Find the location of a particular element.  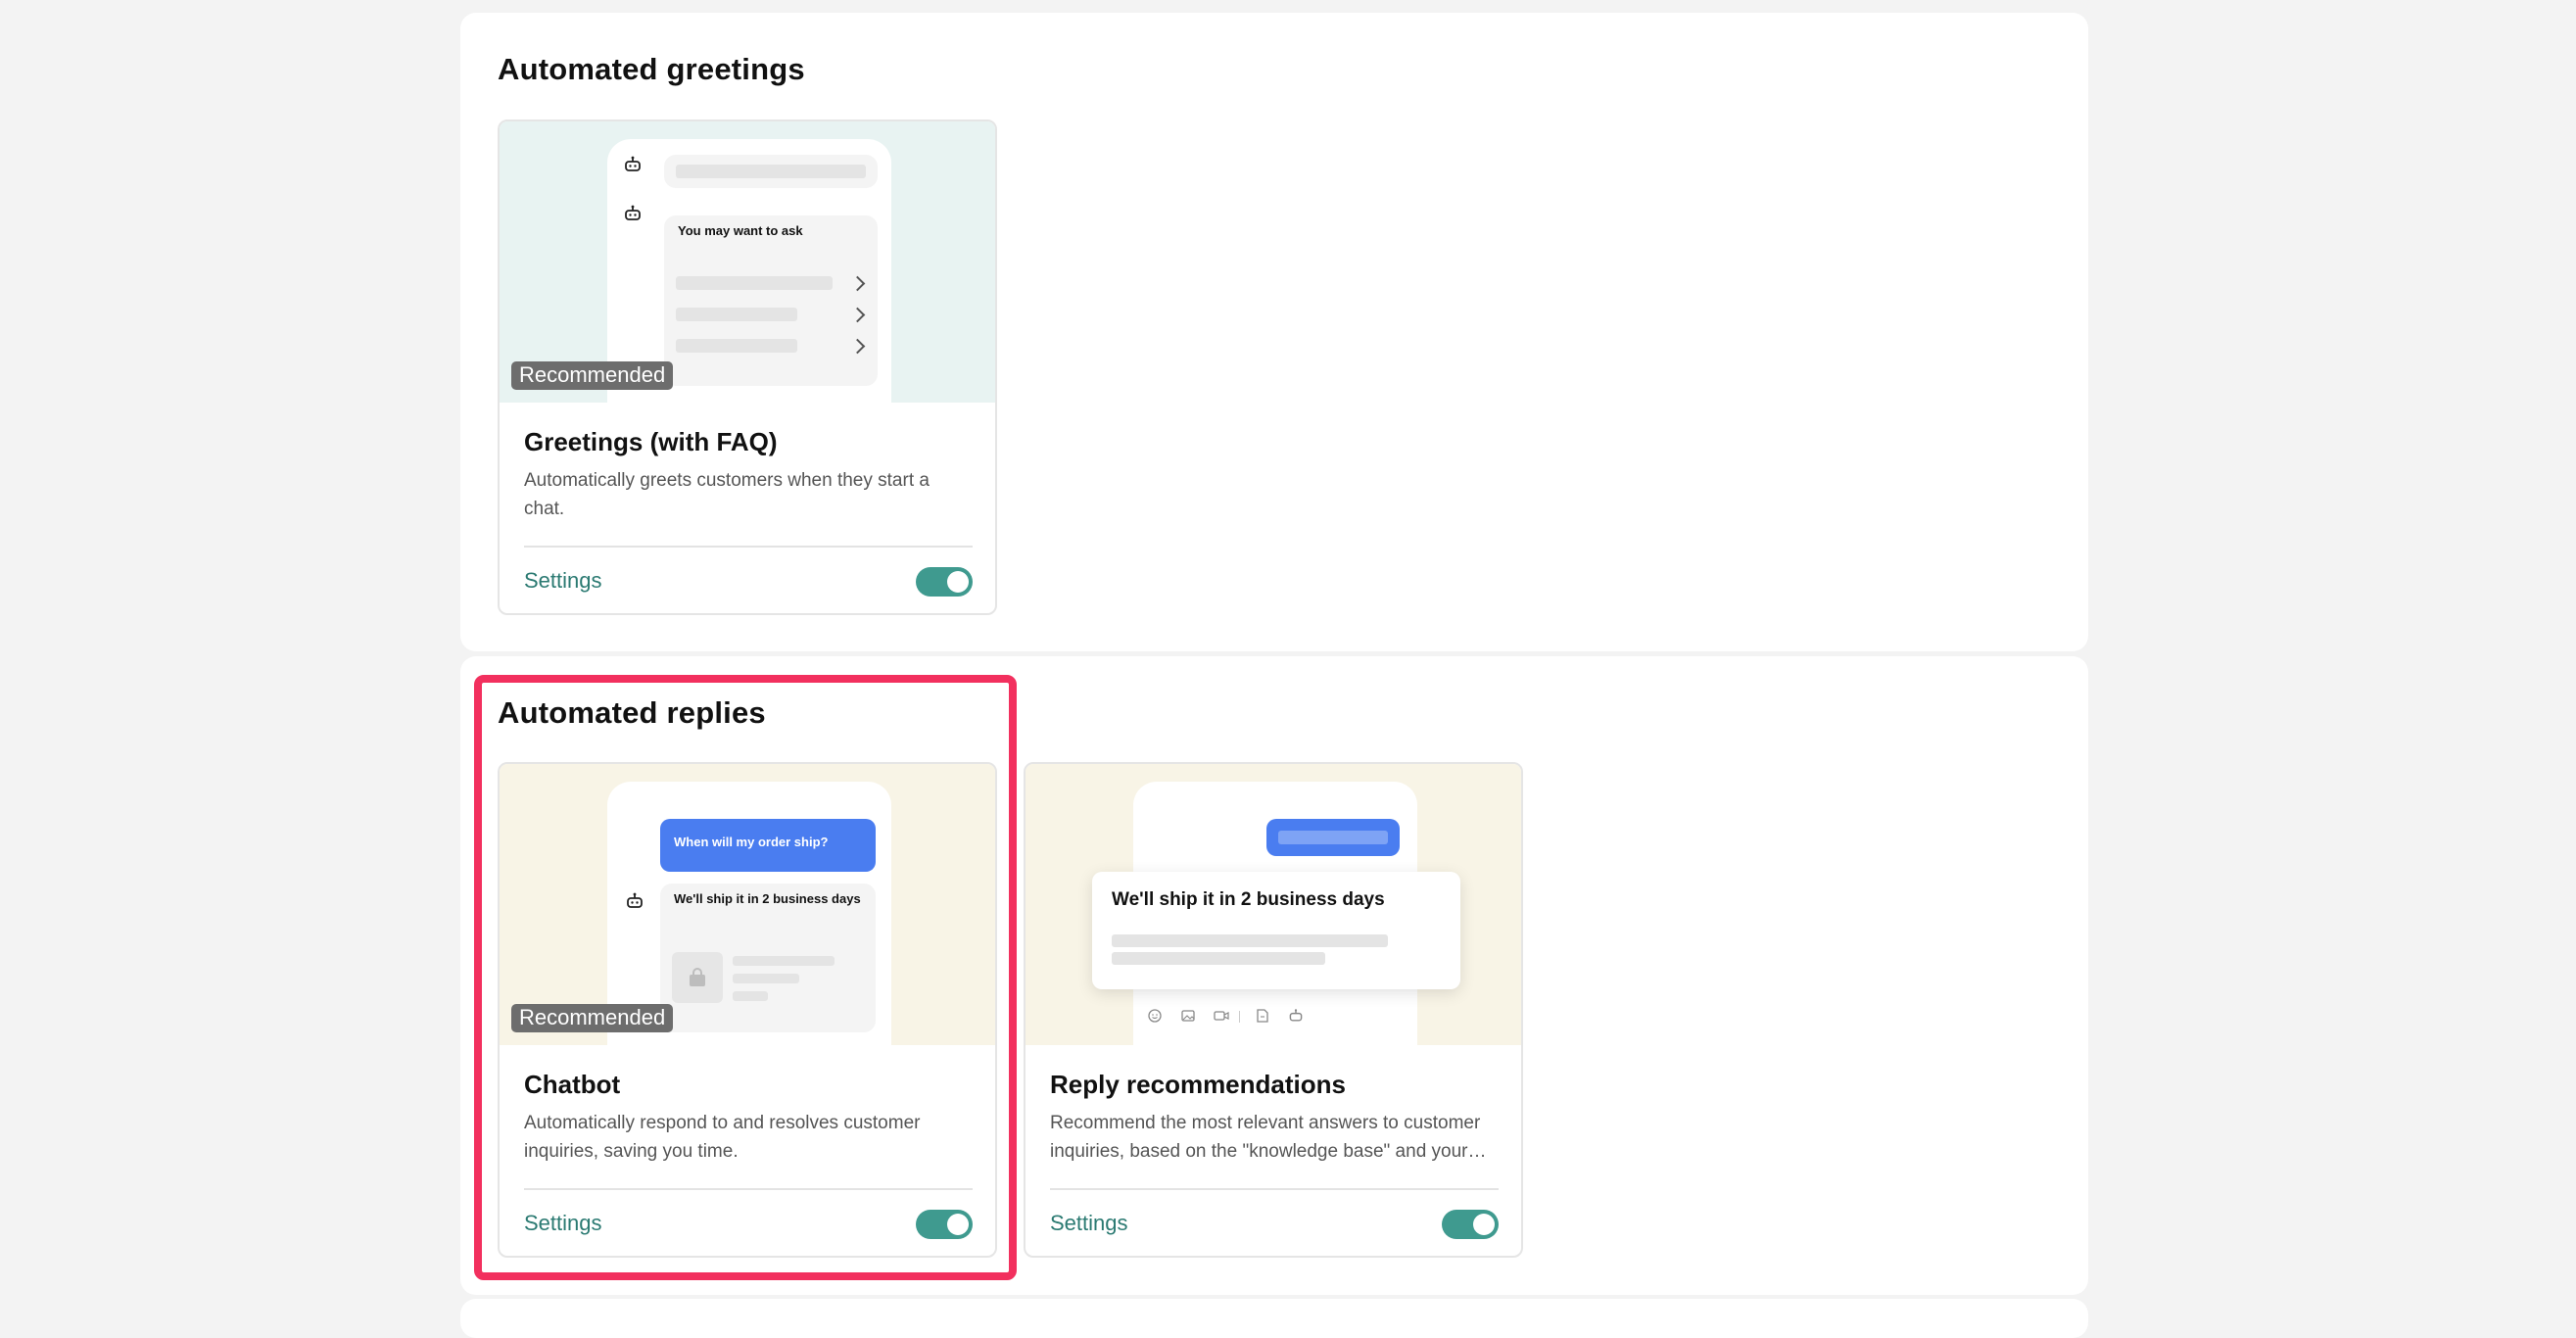

emoji-icon is located at coordinates (1155, 1016).